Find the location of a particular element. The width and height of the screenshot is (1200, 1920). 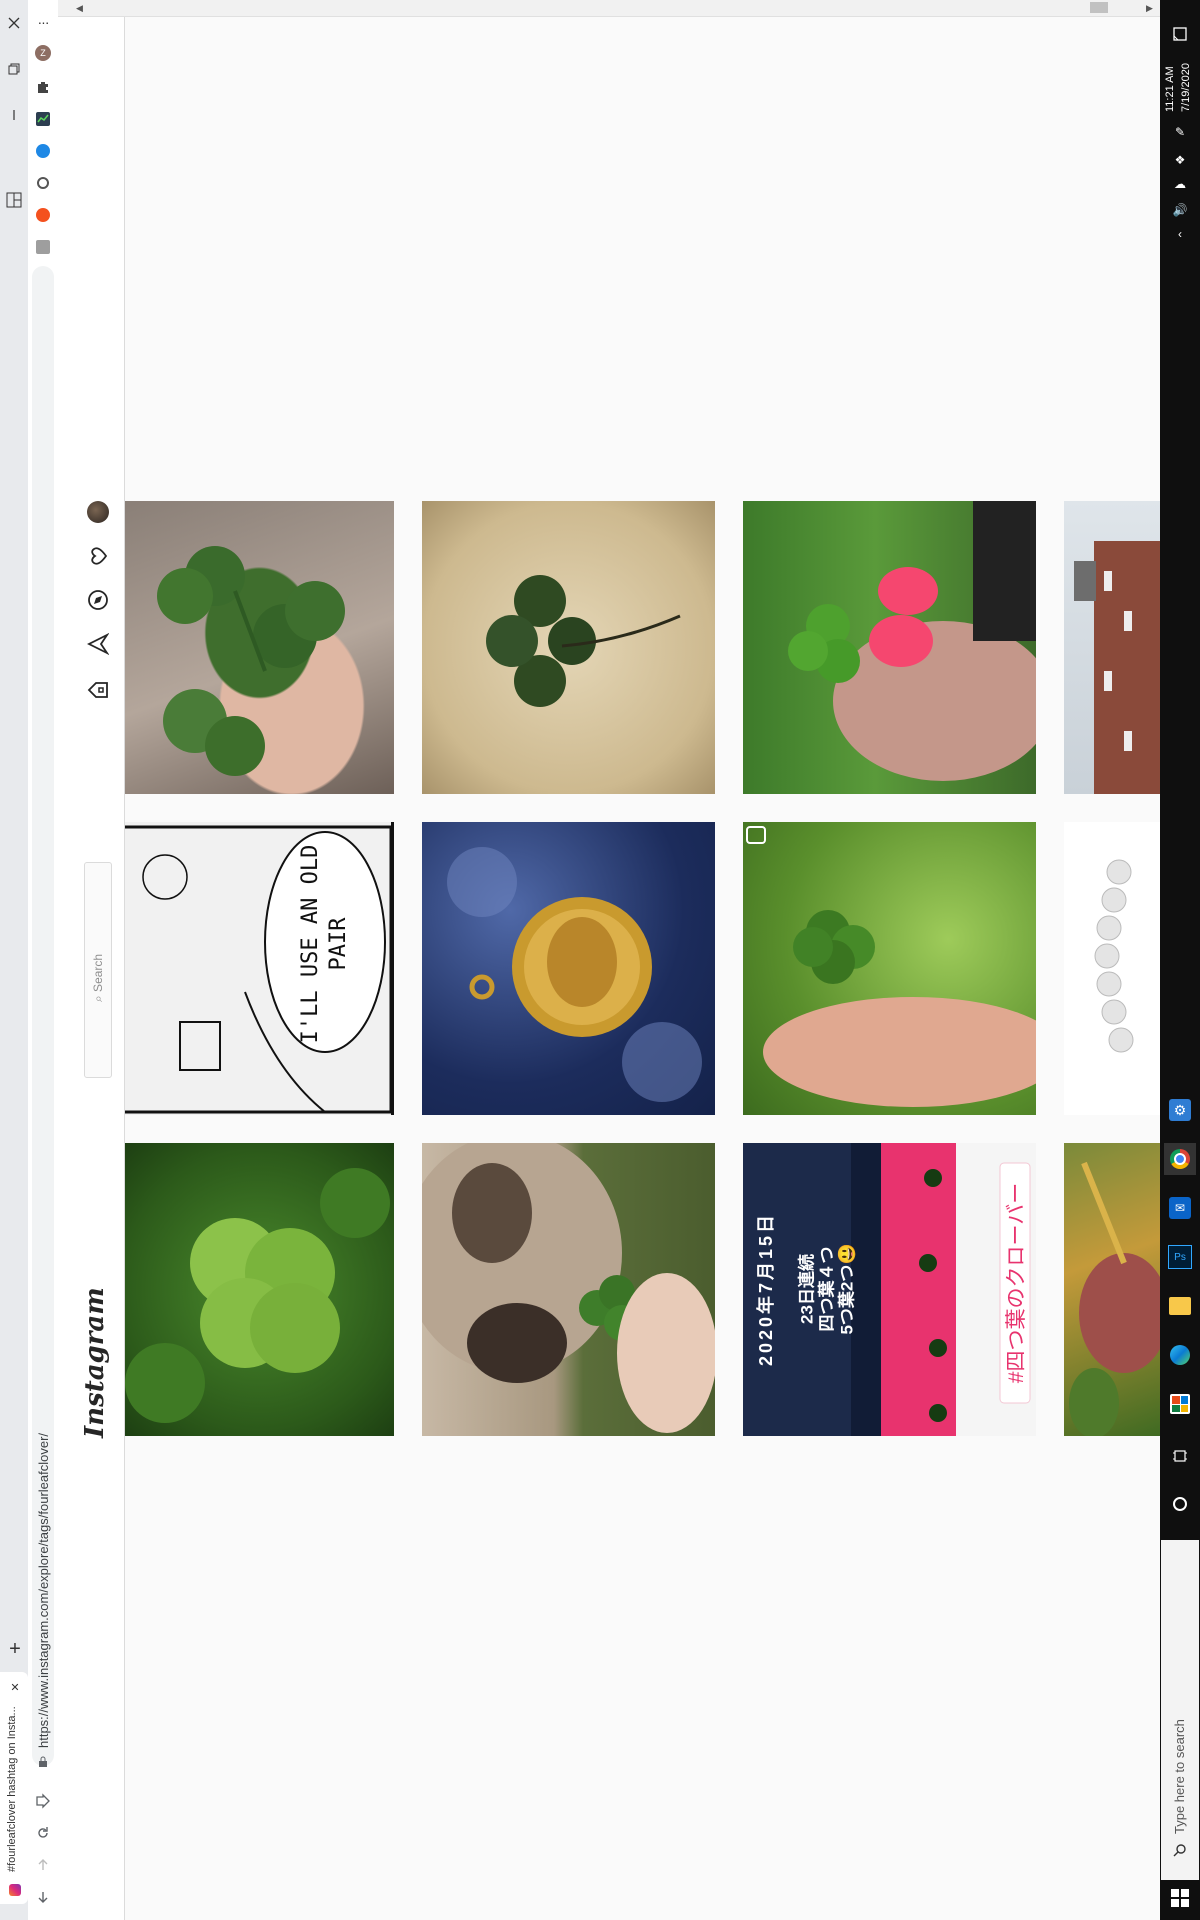

settings-app: ⚙ is located at coordinates (1180, 1110).